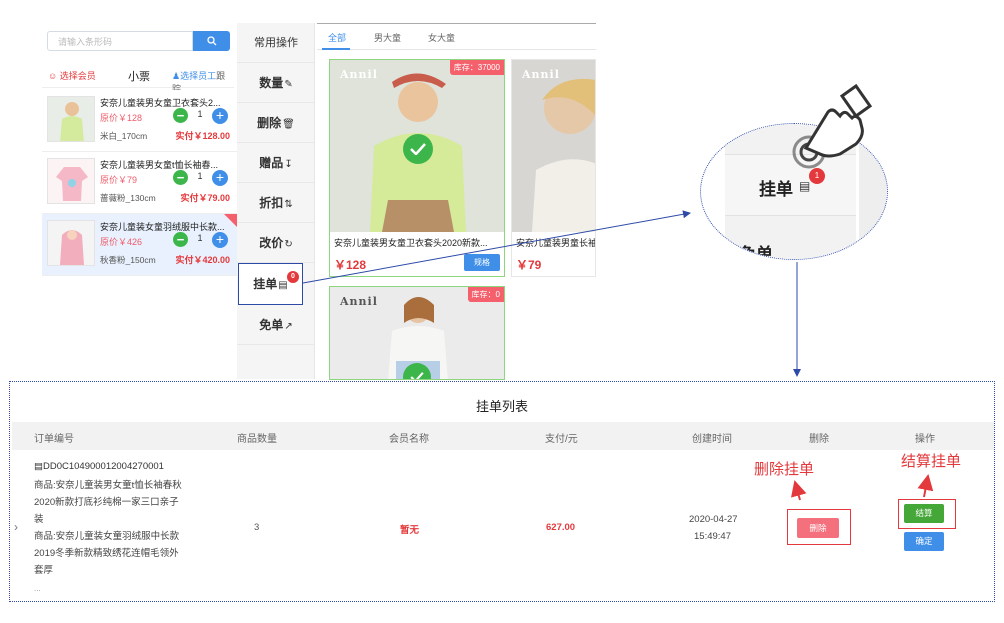  What do you see at coordinates (418, 149) in the screenshot?
I see `check-icon` at bounding box center [418, 149].